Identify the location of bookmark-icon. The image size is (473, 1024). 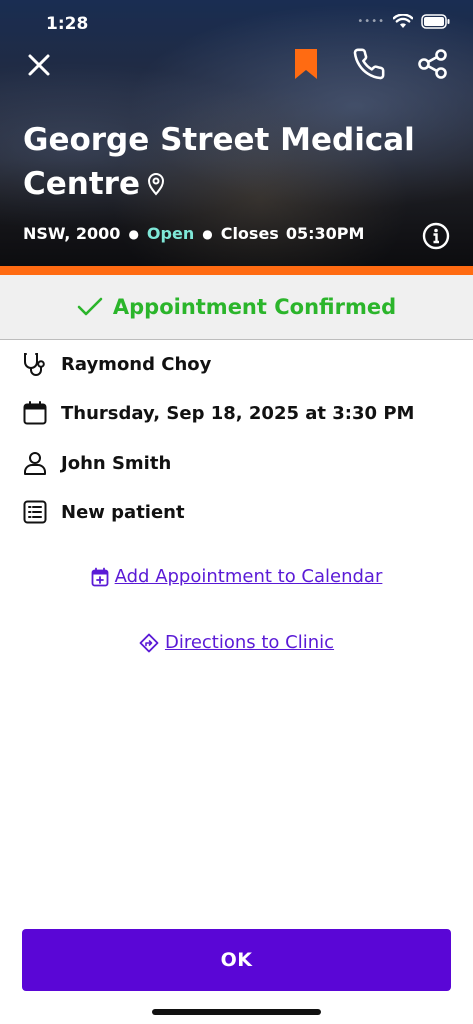
(306, 64).